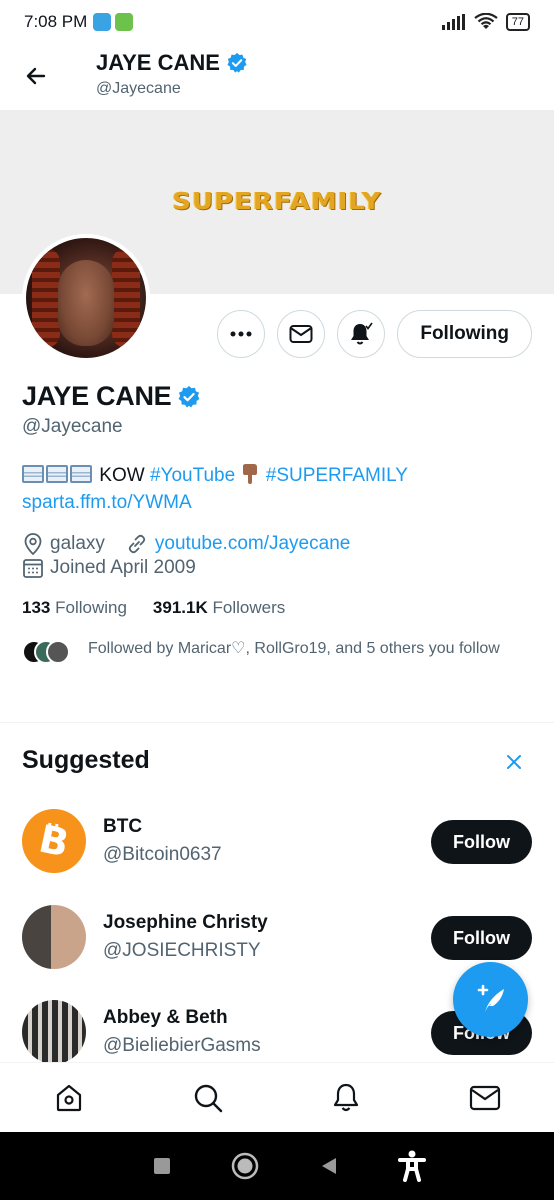 This screenshot has height=1200, width=554. I want to click on system-recents-button, so click(162, 1166).